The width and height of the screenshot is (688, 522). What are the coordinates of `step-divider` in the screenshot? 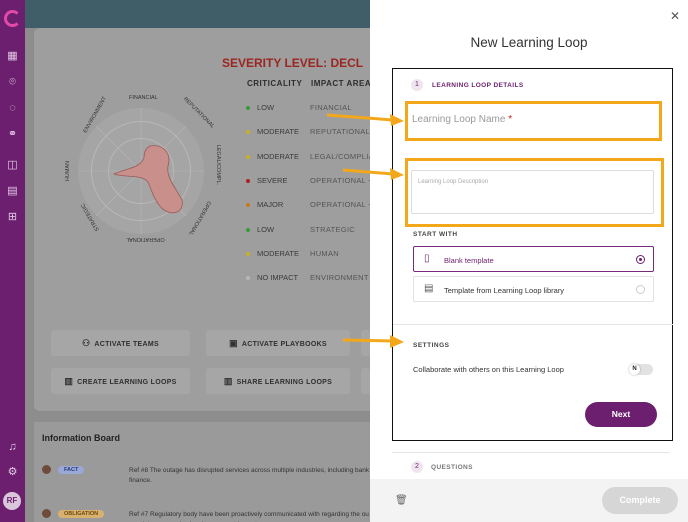 It's located at (531, 452).